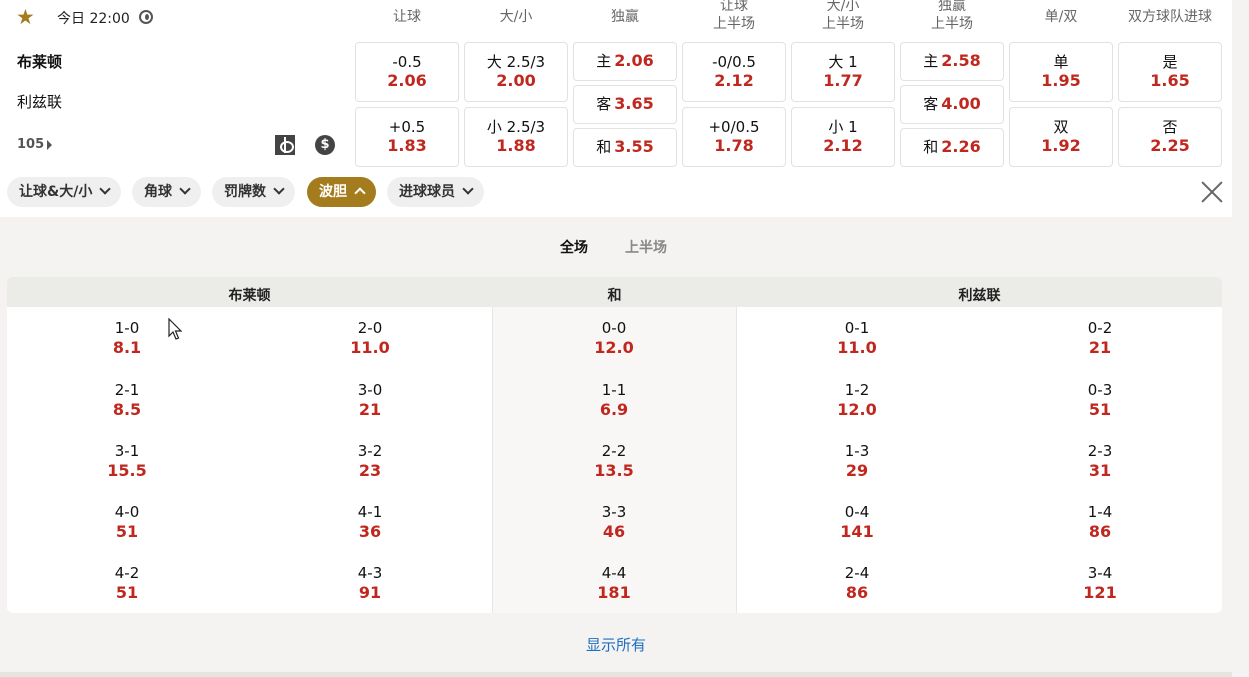 The image size is (1249, 677). What do you see at coordinates (127, 461) in the screenshot?
I see `score-odds-button: 3-1 15.5` at bounding box center [127, 461].